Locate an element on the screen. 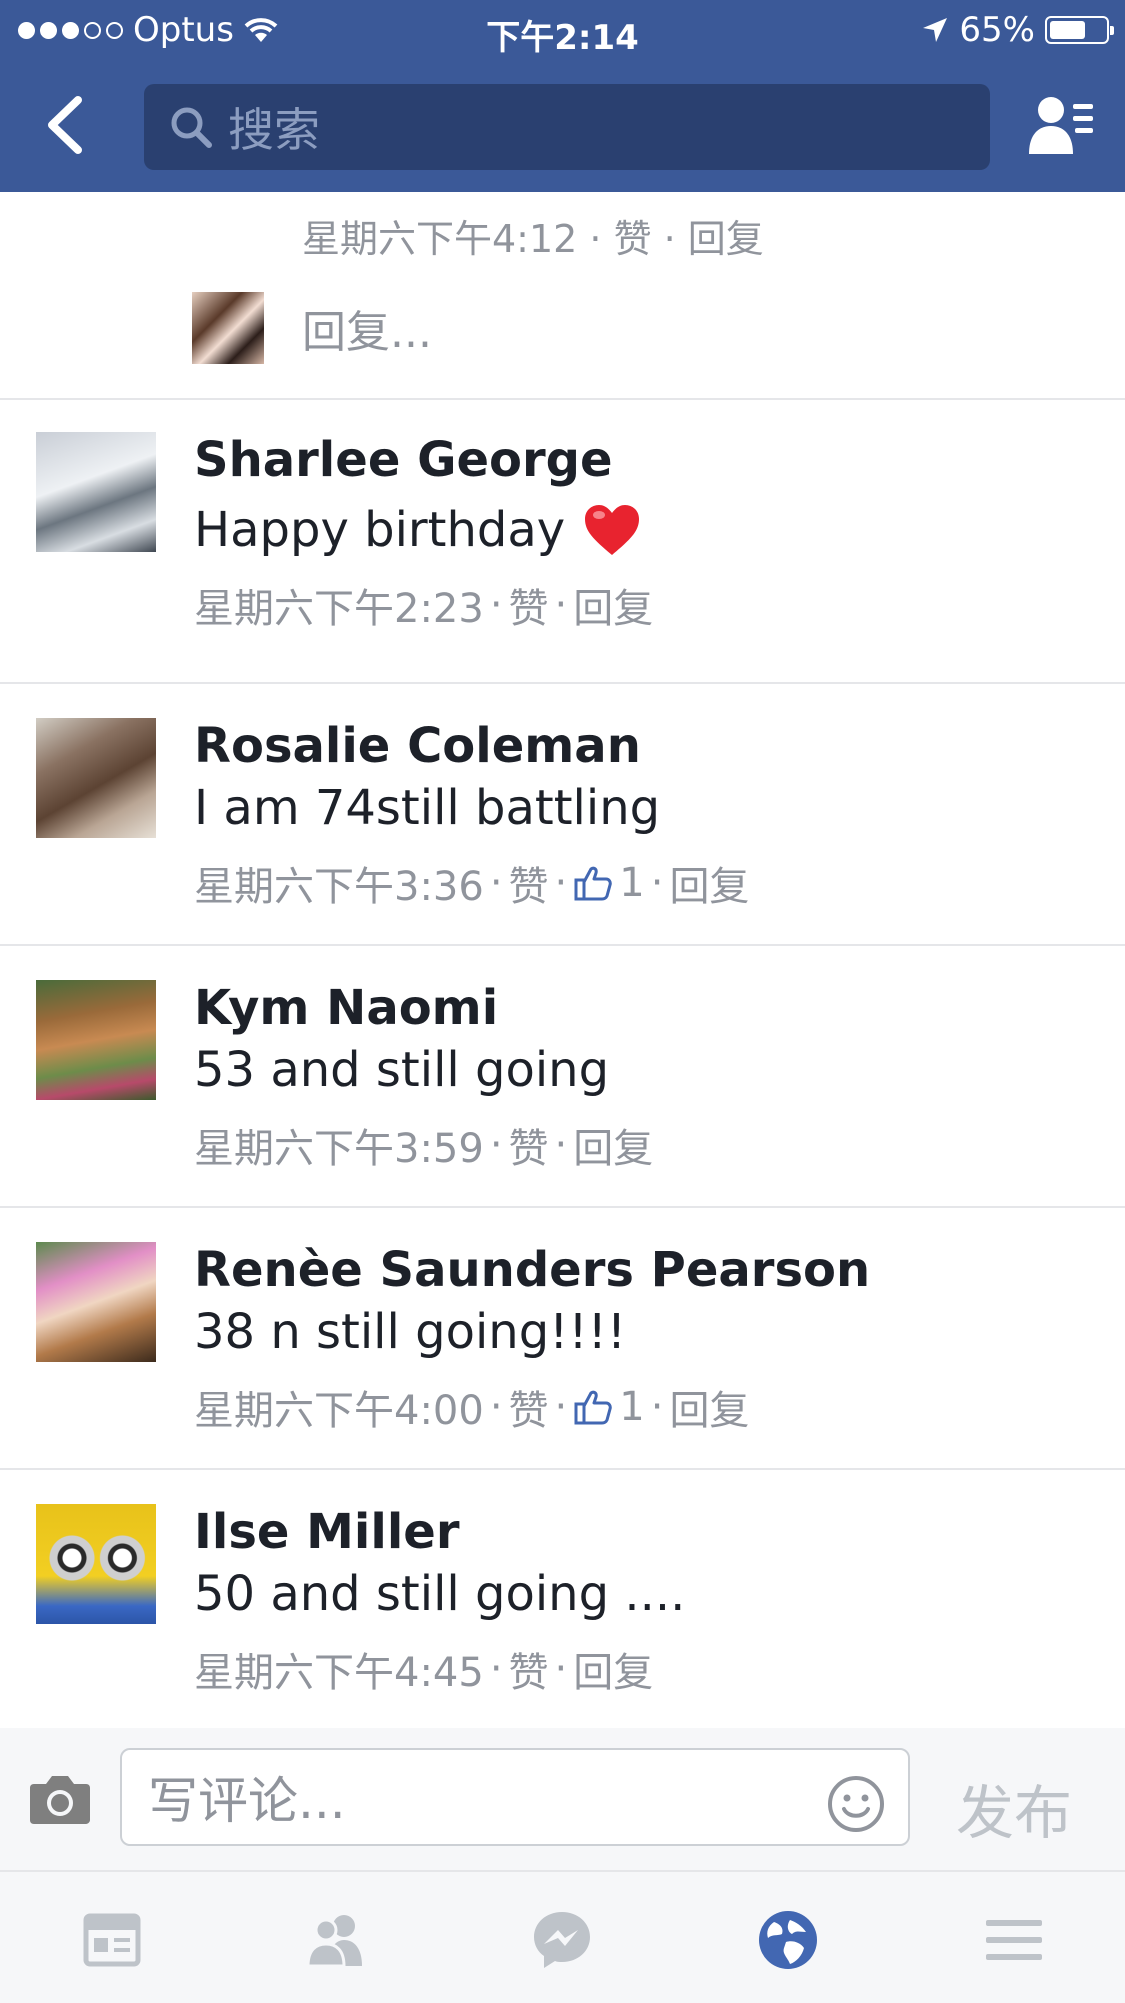 The width and height of the screenshot is (1125, 2003). back-icon is located at coordinates (68, 125).